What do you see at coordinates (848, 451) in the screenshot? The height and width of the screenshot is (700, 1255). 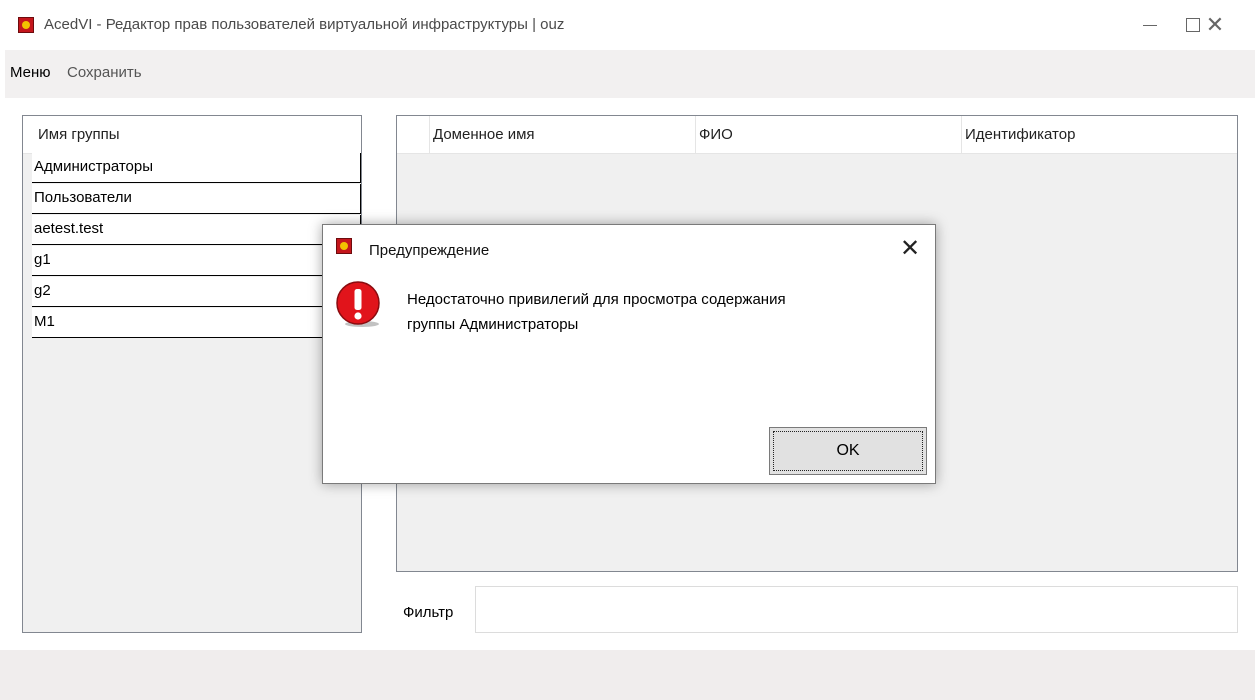 I see `ok-button: OK` at bounding box center [848, 451].